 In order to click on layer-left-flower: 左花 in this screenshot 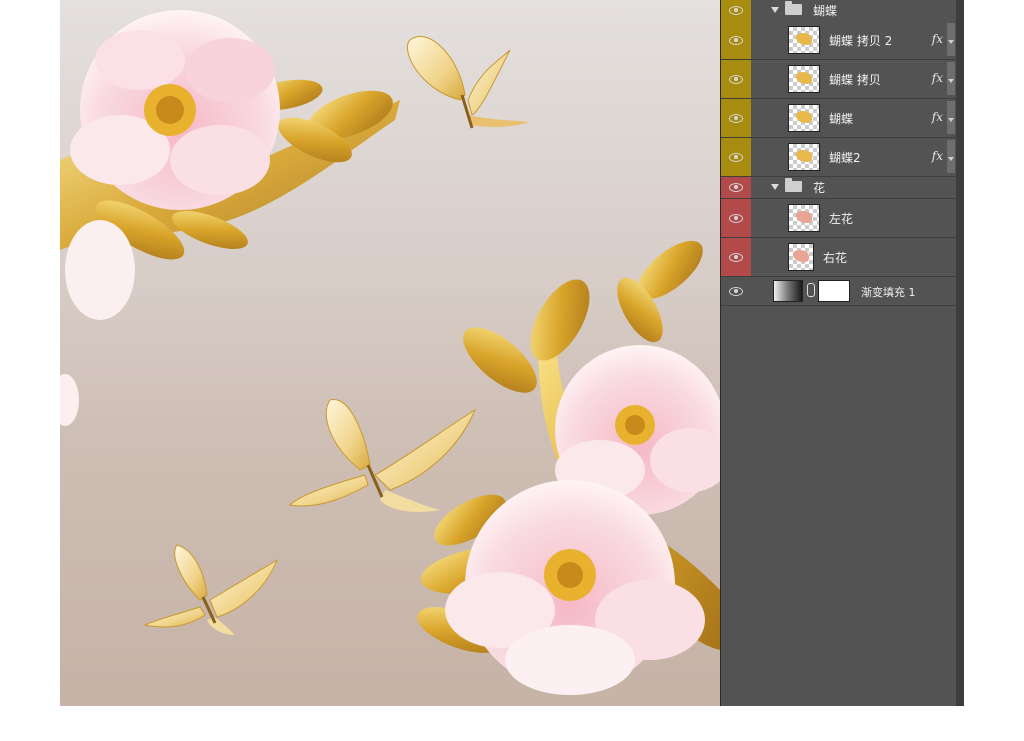, I will do `click(839, 218)`.